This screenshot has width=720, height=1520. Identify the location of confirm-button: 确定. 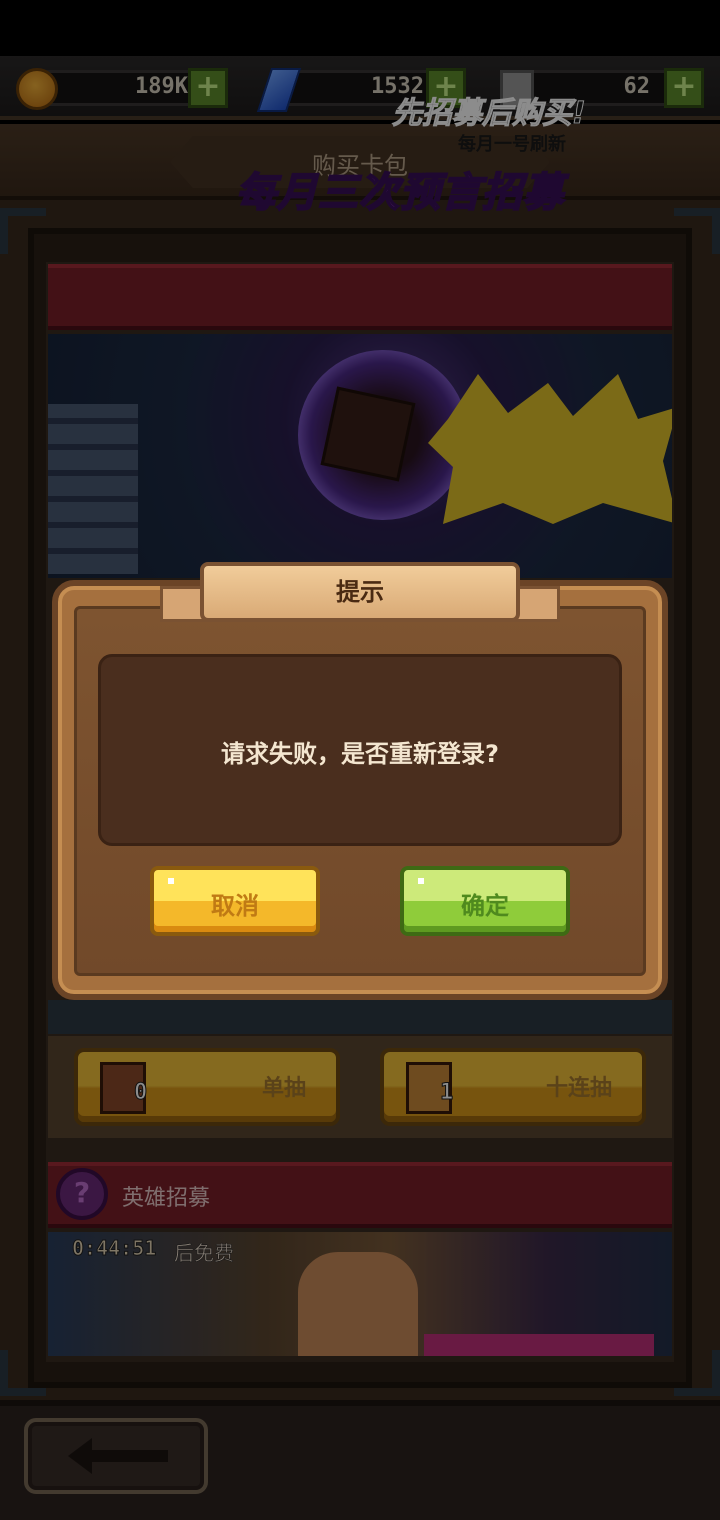
(485, 901).